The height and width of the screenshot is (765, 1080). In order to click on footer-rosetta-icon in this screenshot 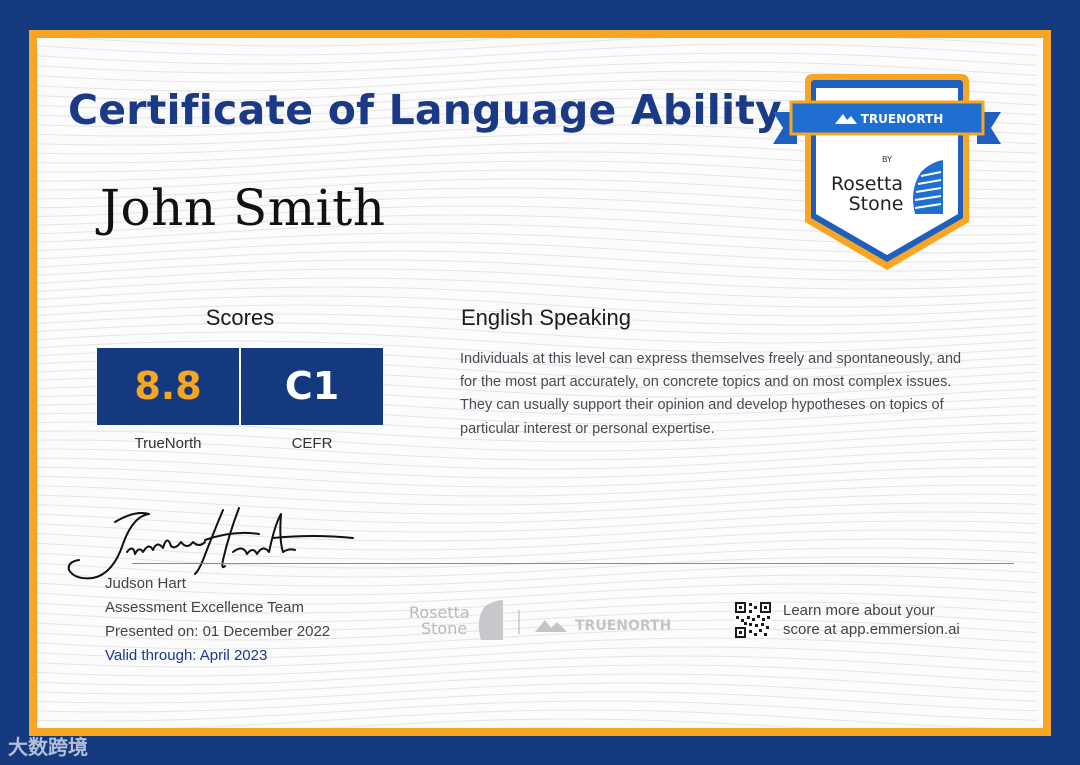, I will do `click(490, 620)`.